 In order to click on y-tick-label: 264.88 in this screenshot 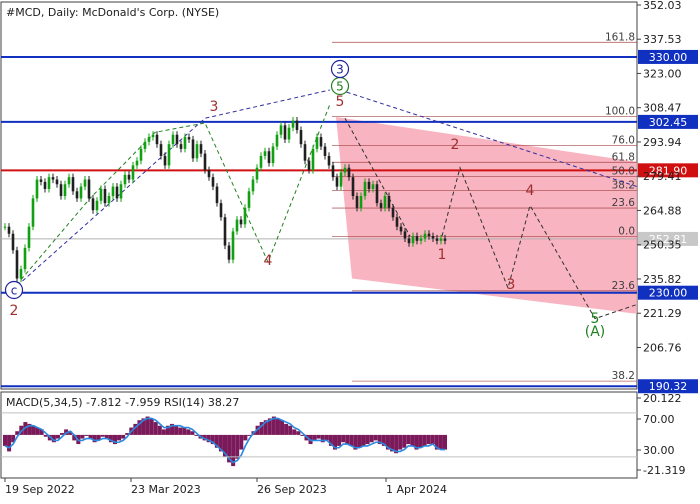, I will do `click(662, 210)`.